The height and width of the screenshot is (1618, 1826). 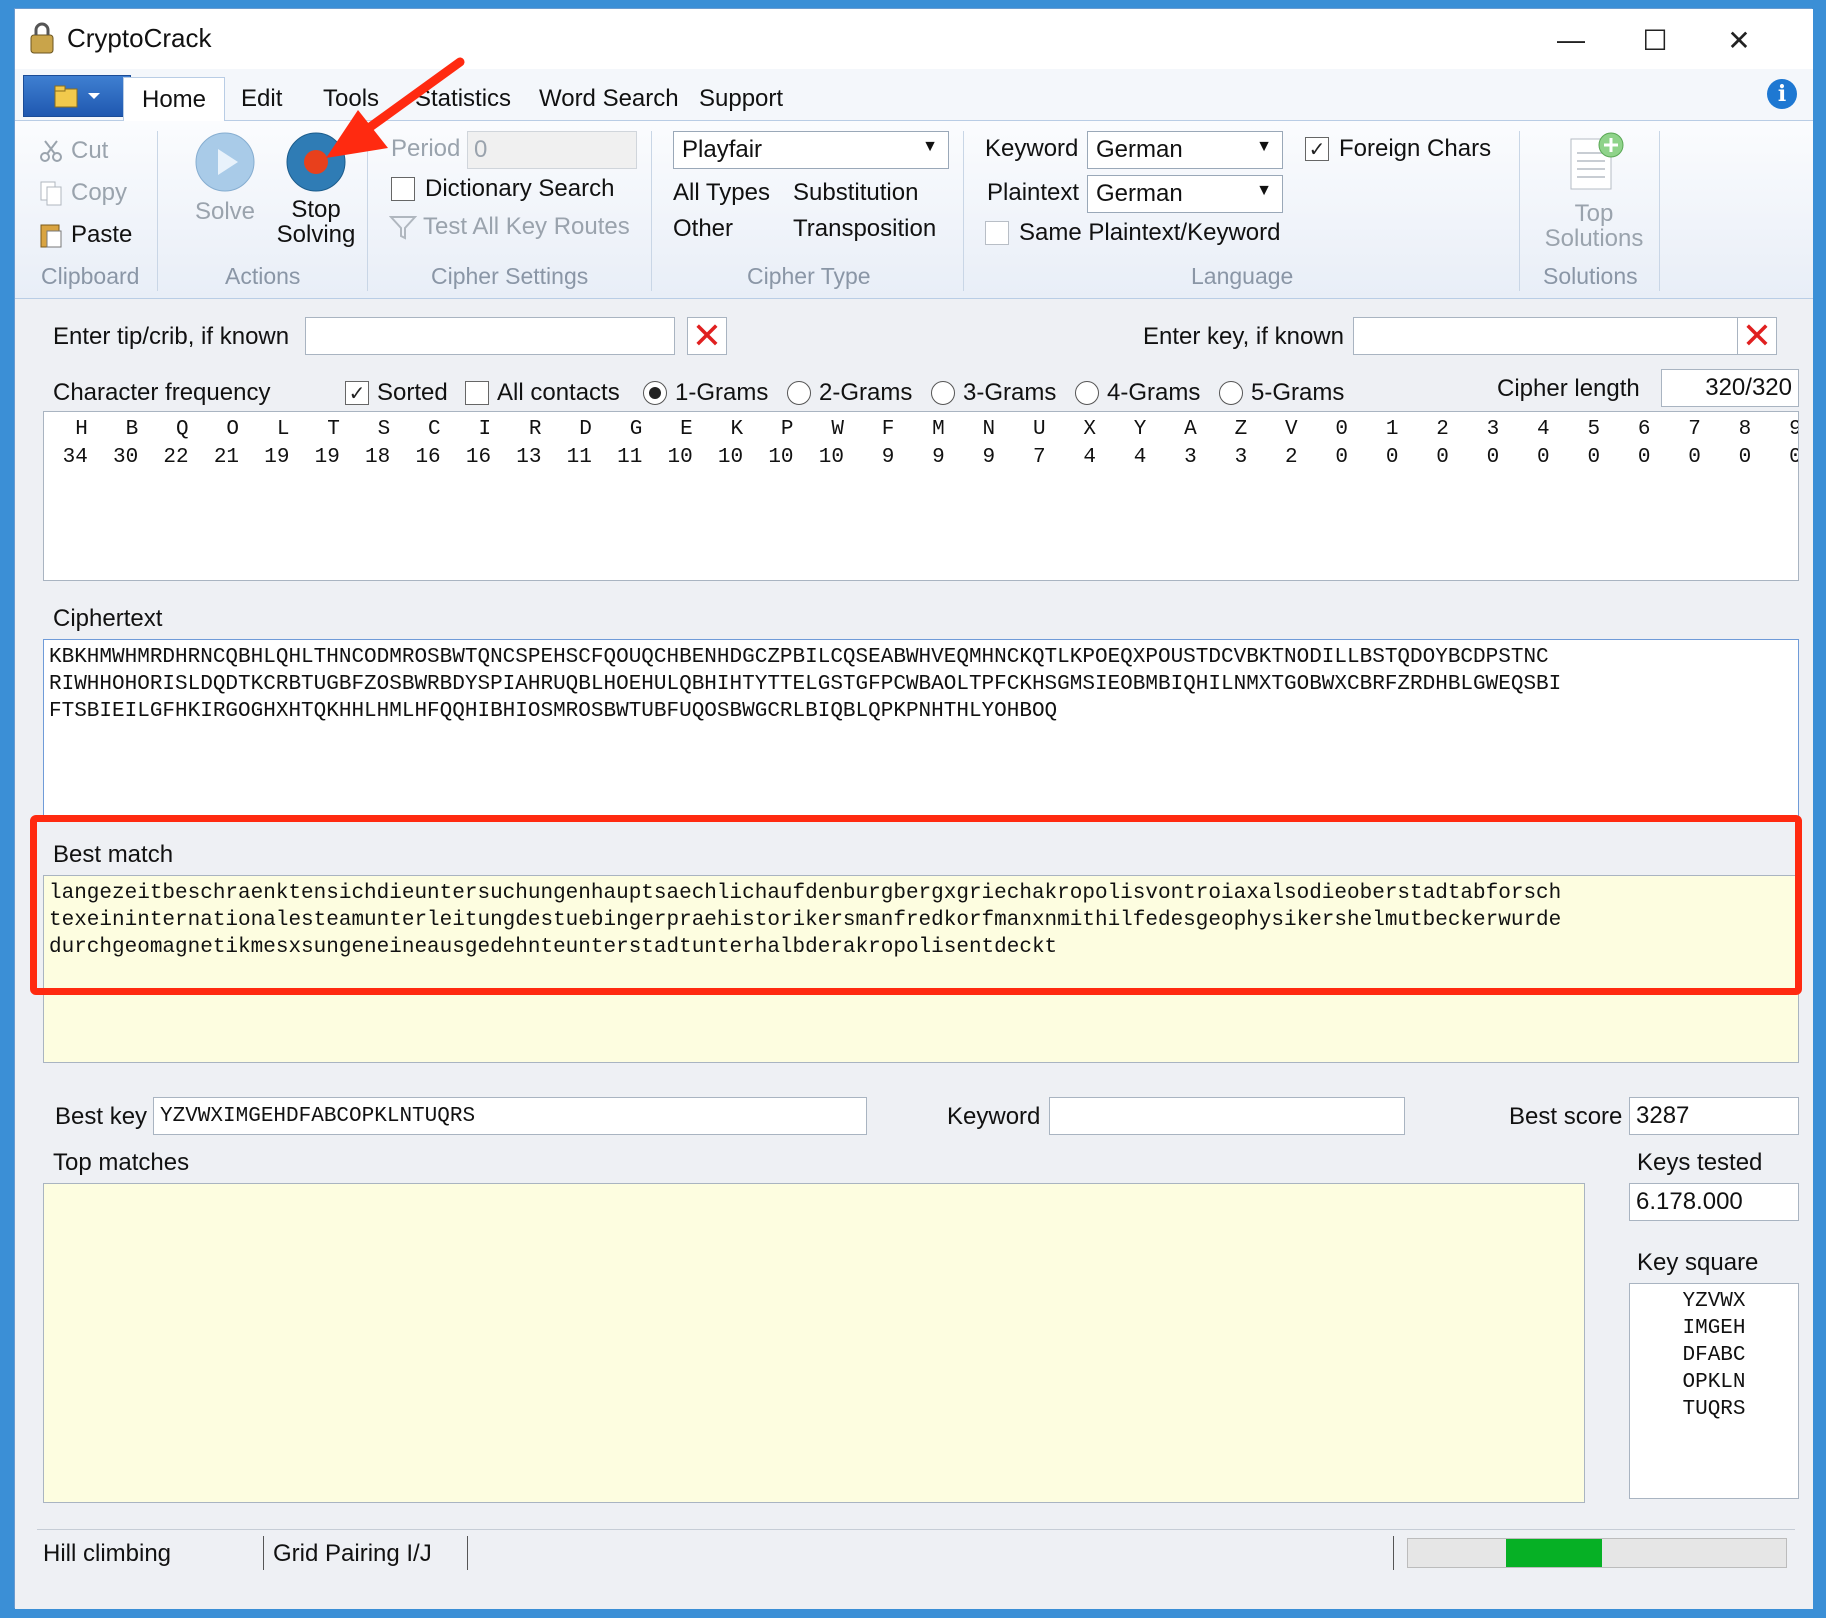 I want to click on highlight-box, so click(x=916, y=905).